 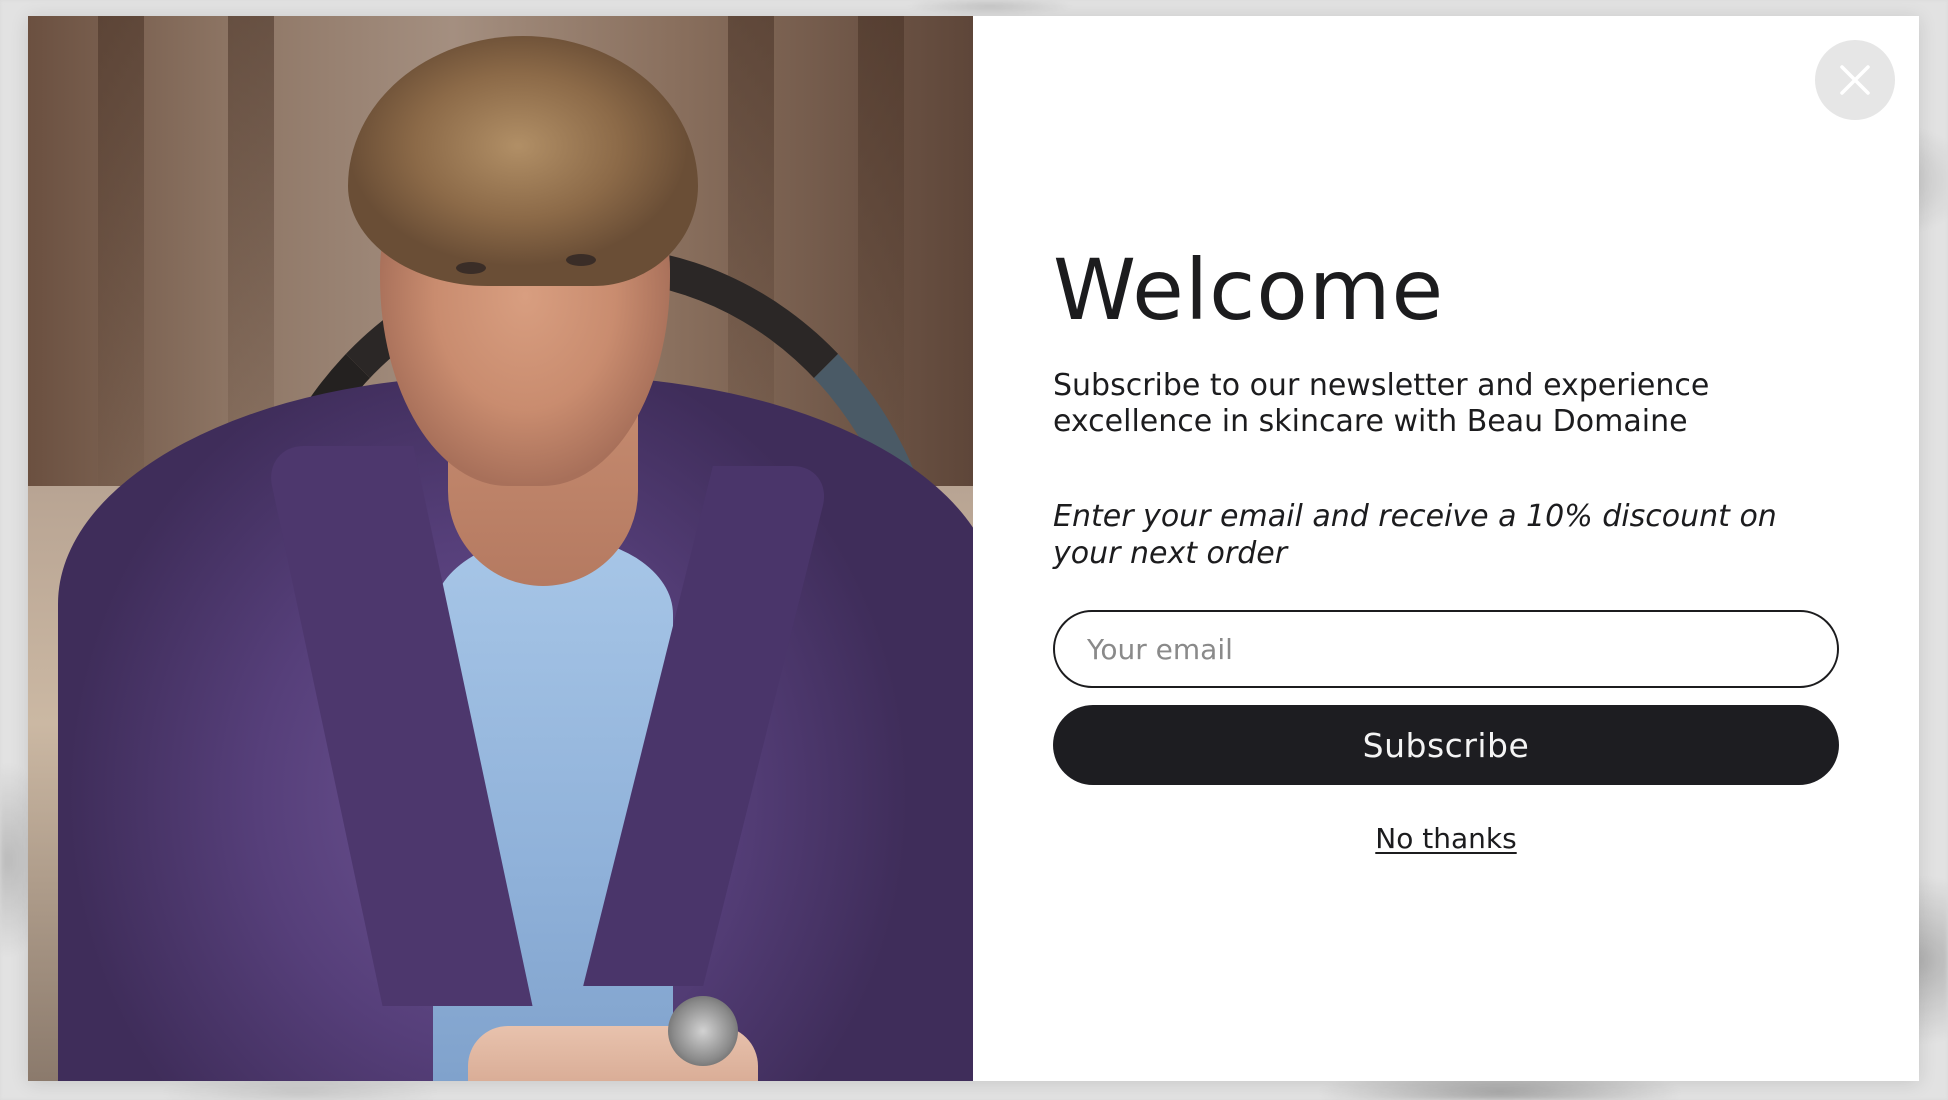 I want to click on photo-eye-right, so click(x=581, y=260).